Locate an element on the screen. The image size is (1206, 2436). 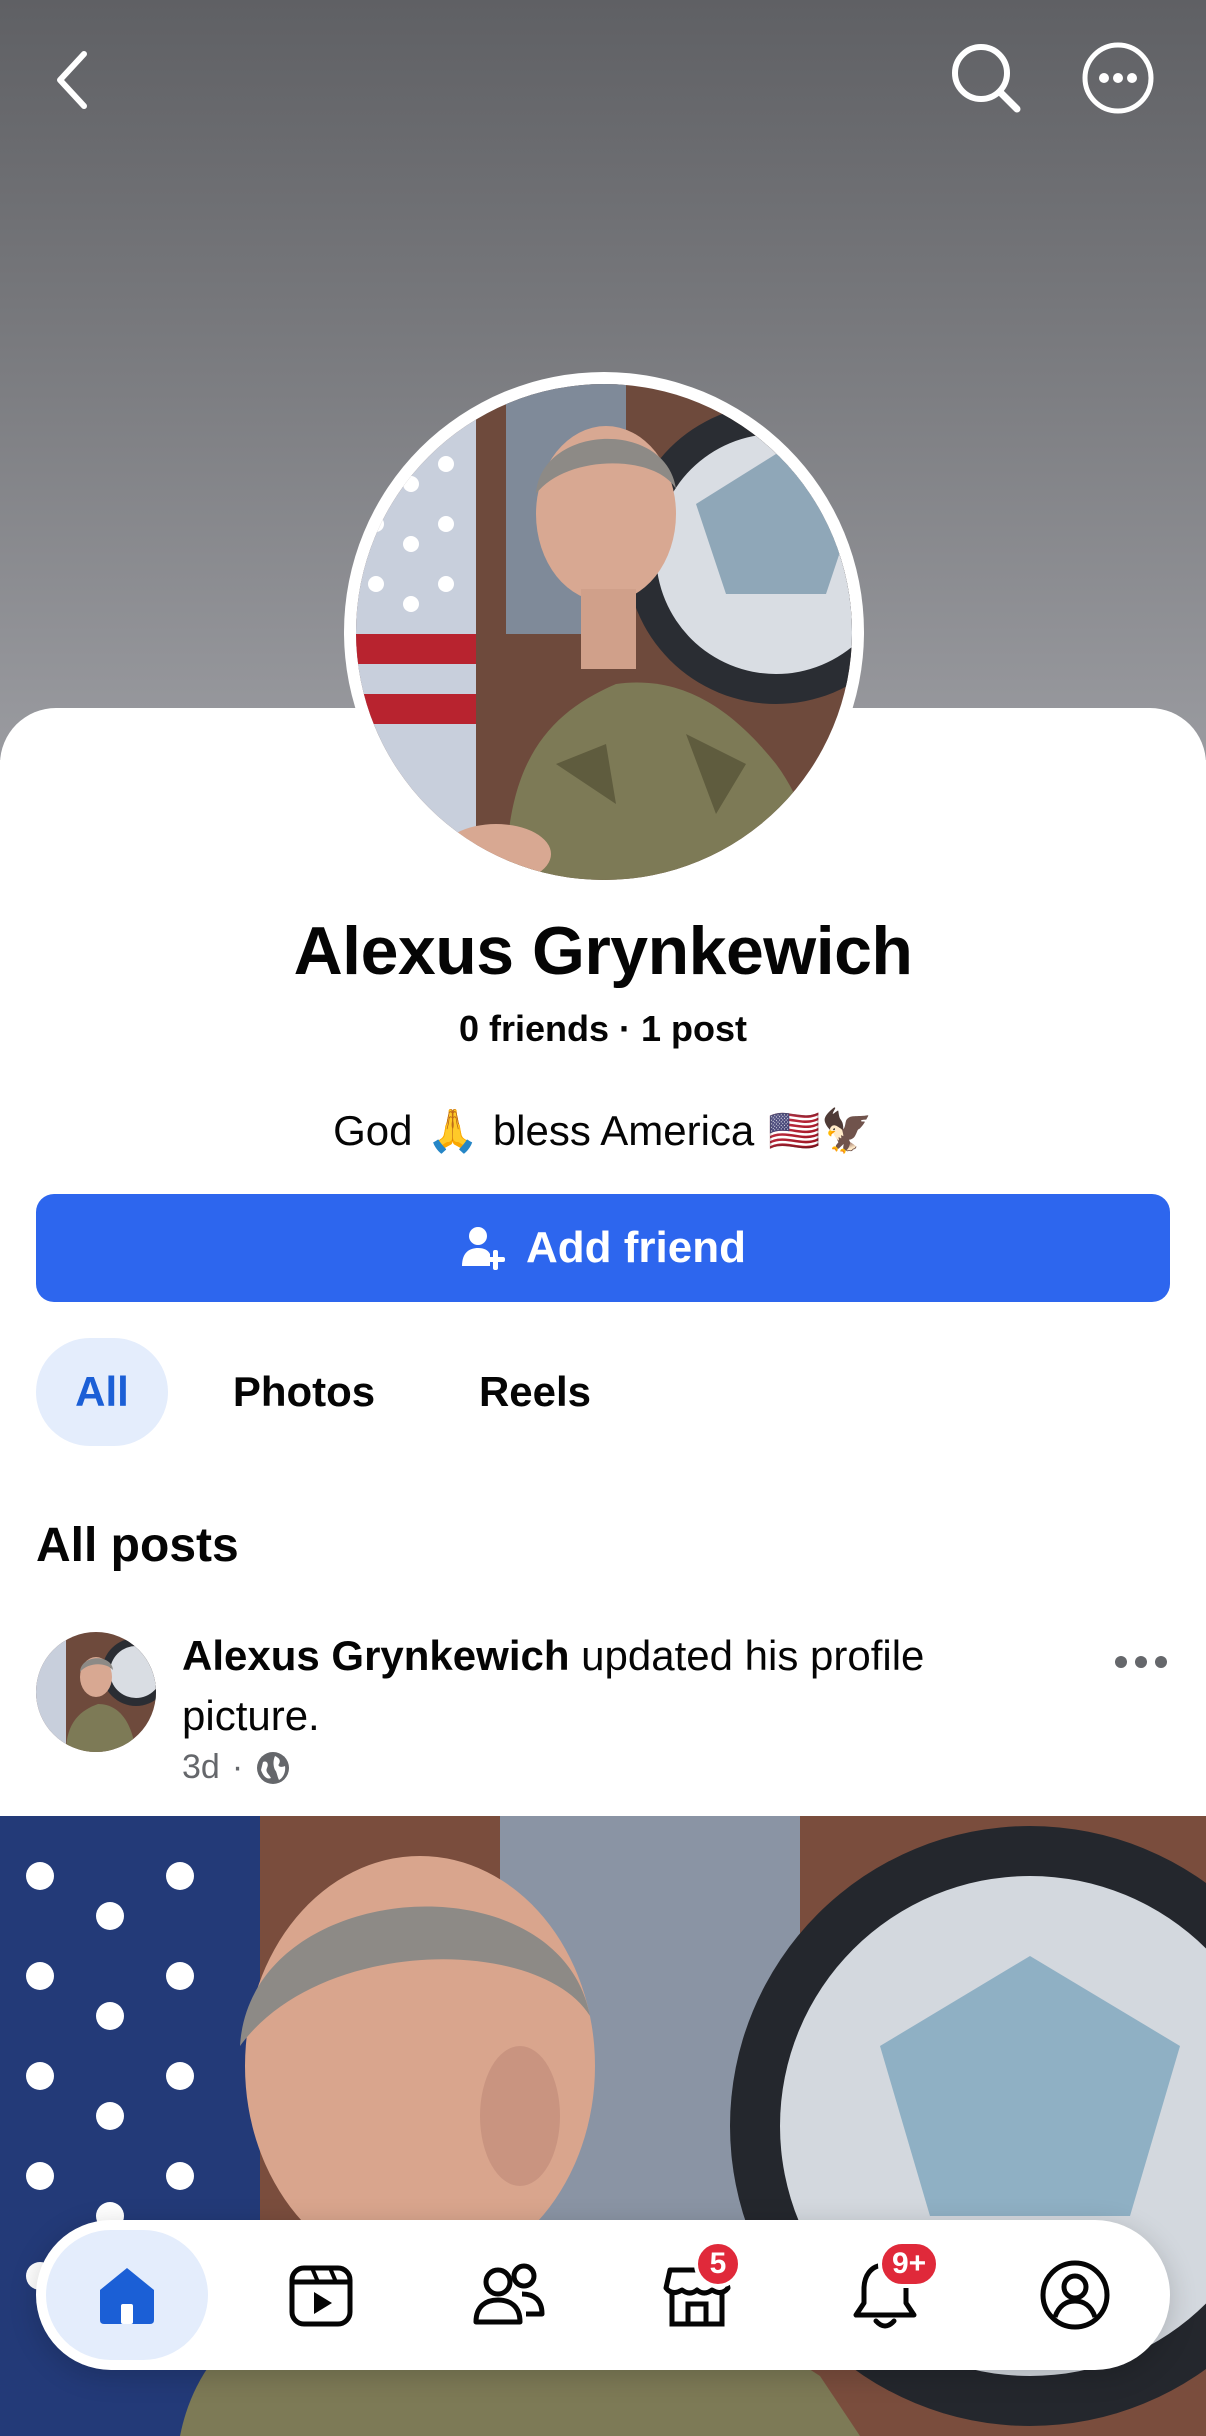
add-friend-button: Add friend is located at coordinates (603, 1248).